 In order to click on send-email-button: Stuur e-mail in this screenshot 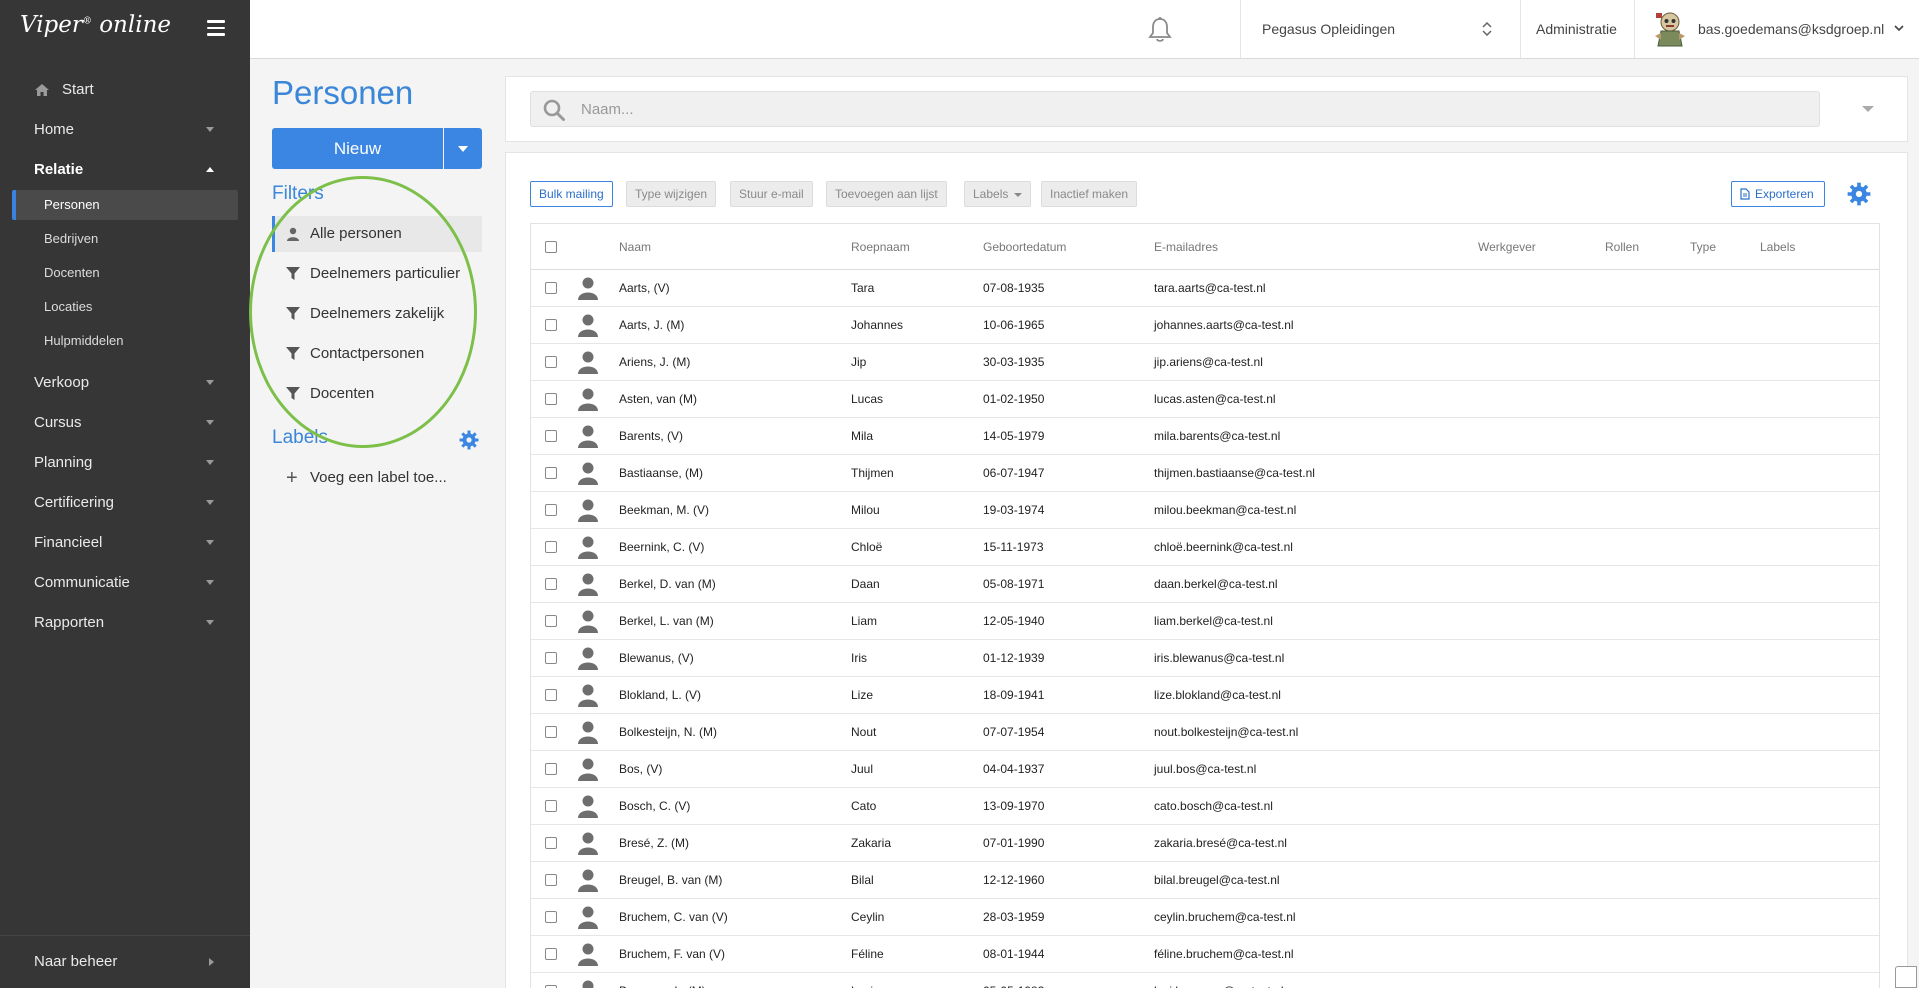, I will do `click(771, 194)`.